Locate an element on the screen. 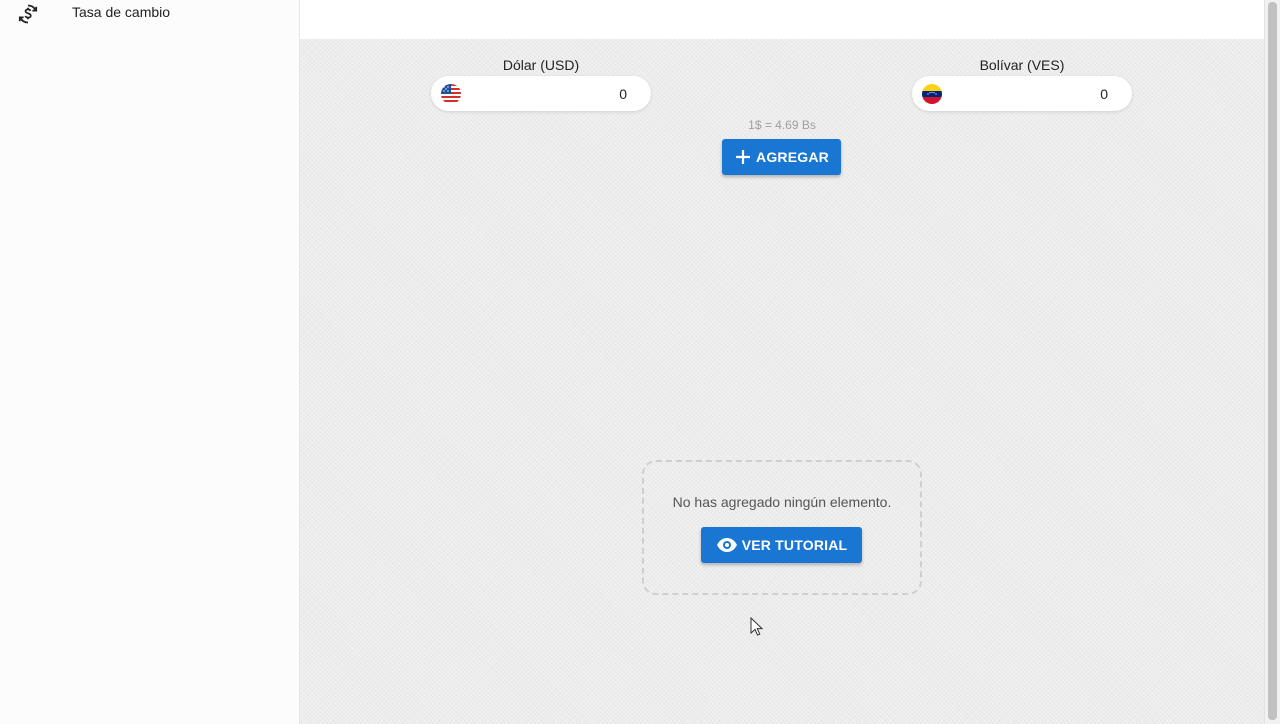 The width and height of the screenshot is (1280, 724). add-button-label: AGREGAR is located at coordinates (792, 157).